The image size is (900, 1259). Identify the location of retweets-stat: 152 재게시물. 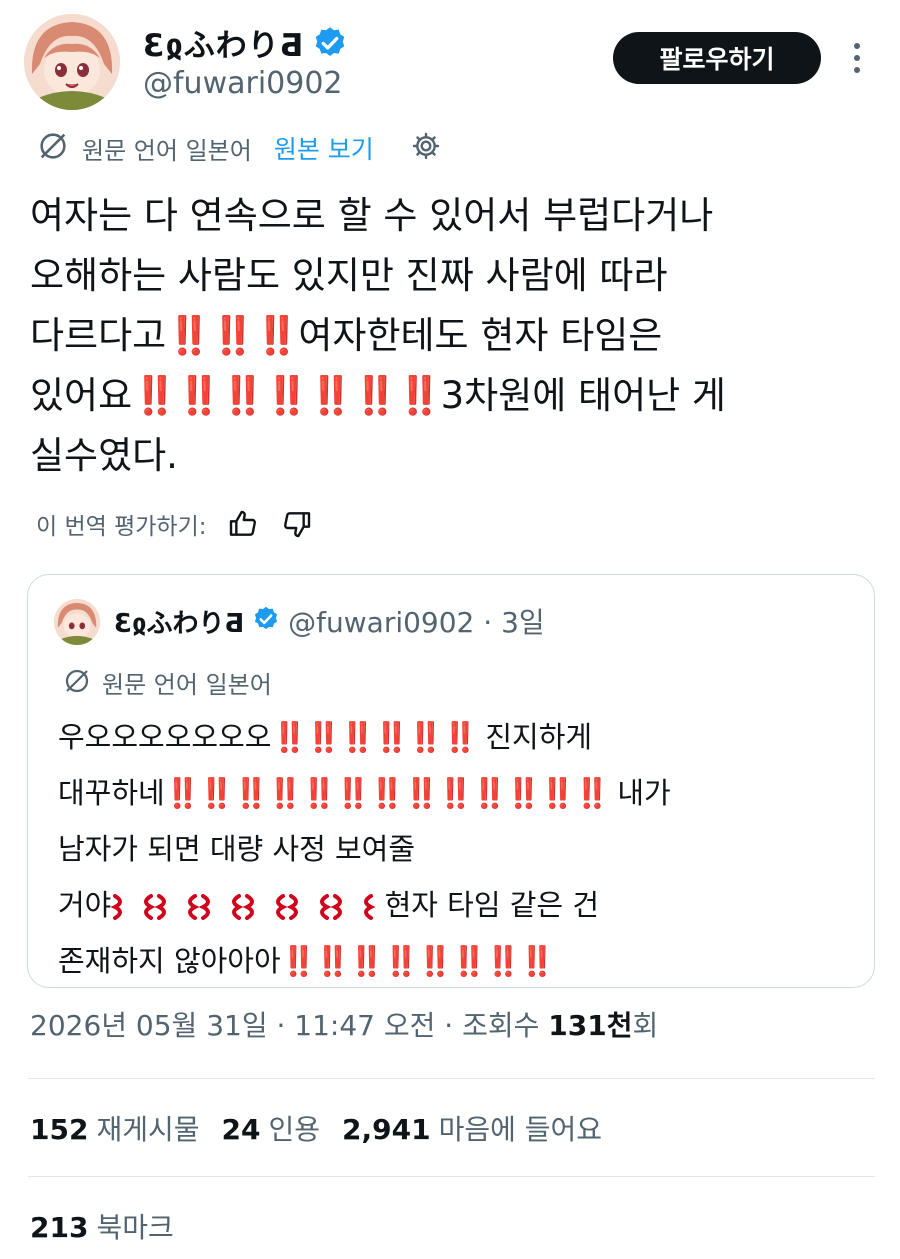
(115, 1128).